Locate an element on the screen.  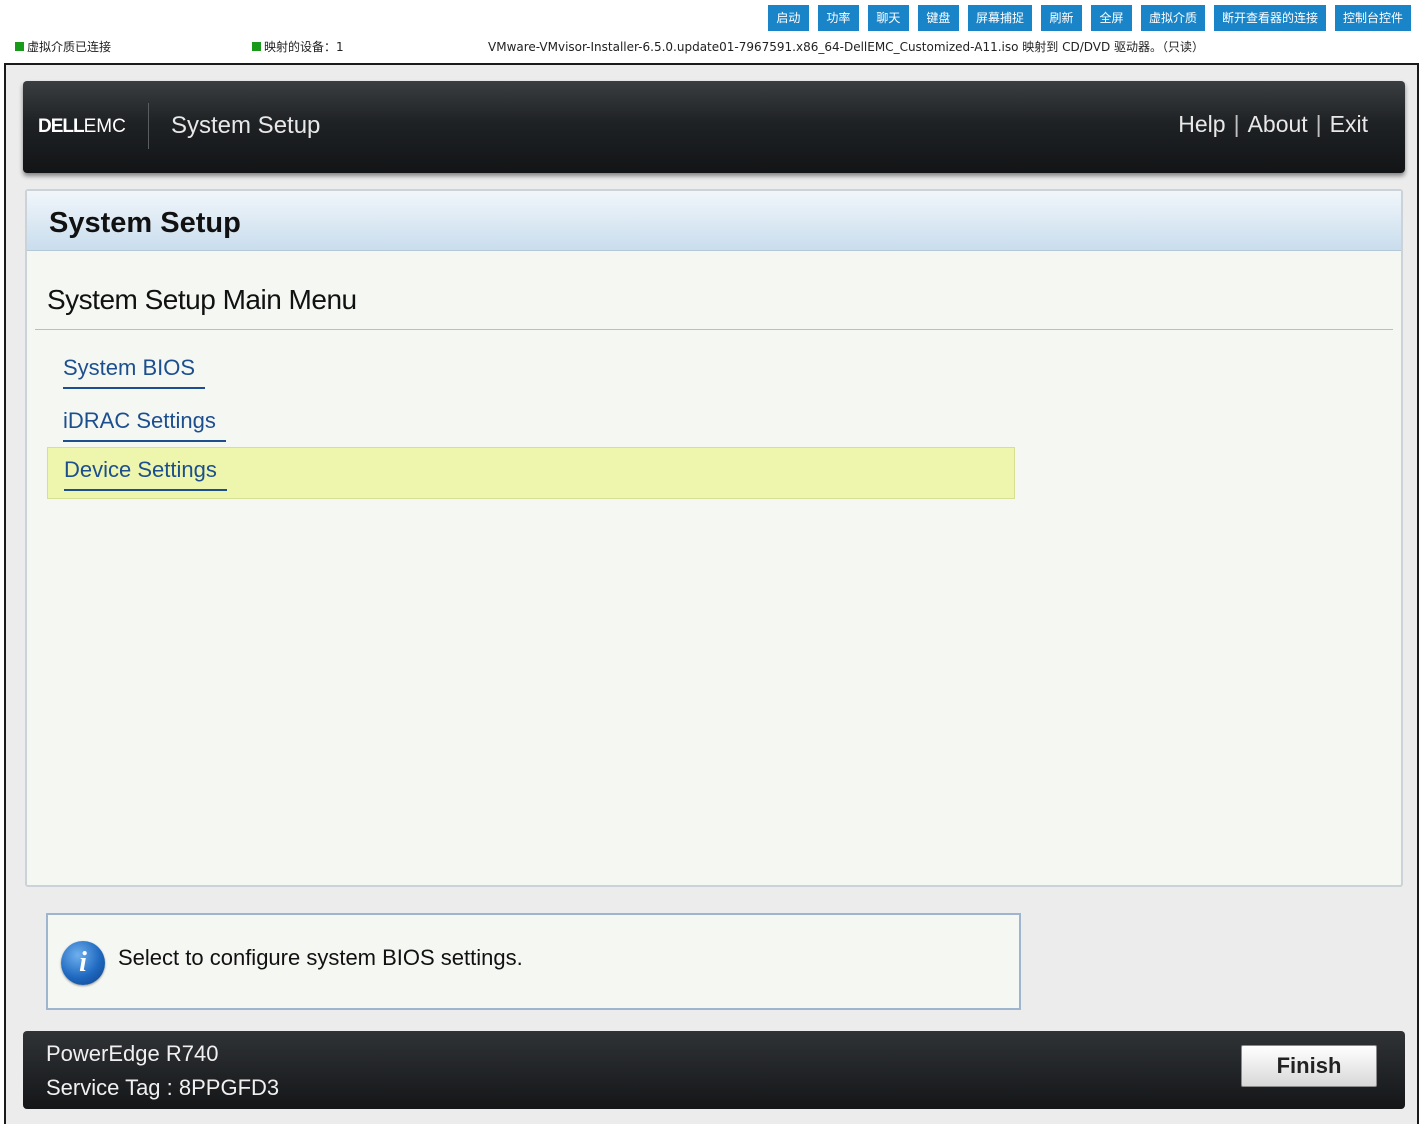
about-link: About is located at coordinates (1278, 124).